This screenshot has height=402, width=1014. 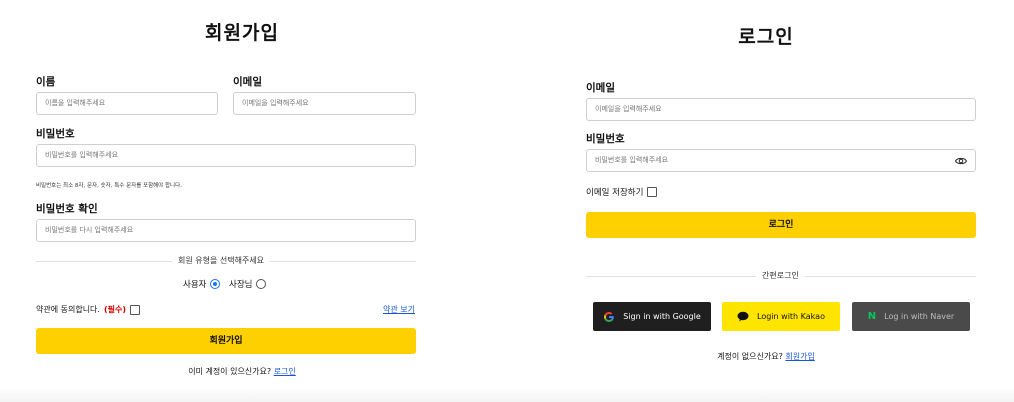 What do you see at coordinates (221, 260) in the screenshot?
I see `user-type-prompt: 회원 유형을 선택해주세요` at bounding box center [221, 260].